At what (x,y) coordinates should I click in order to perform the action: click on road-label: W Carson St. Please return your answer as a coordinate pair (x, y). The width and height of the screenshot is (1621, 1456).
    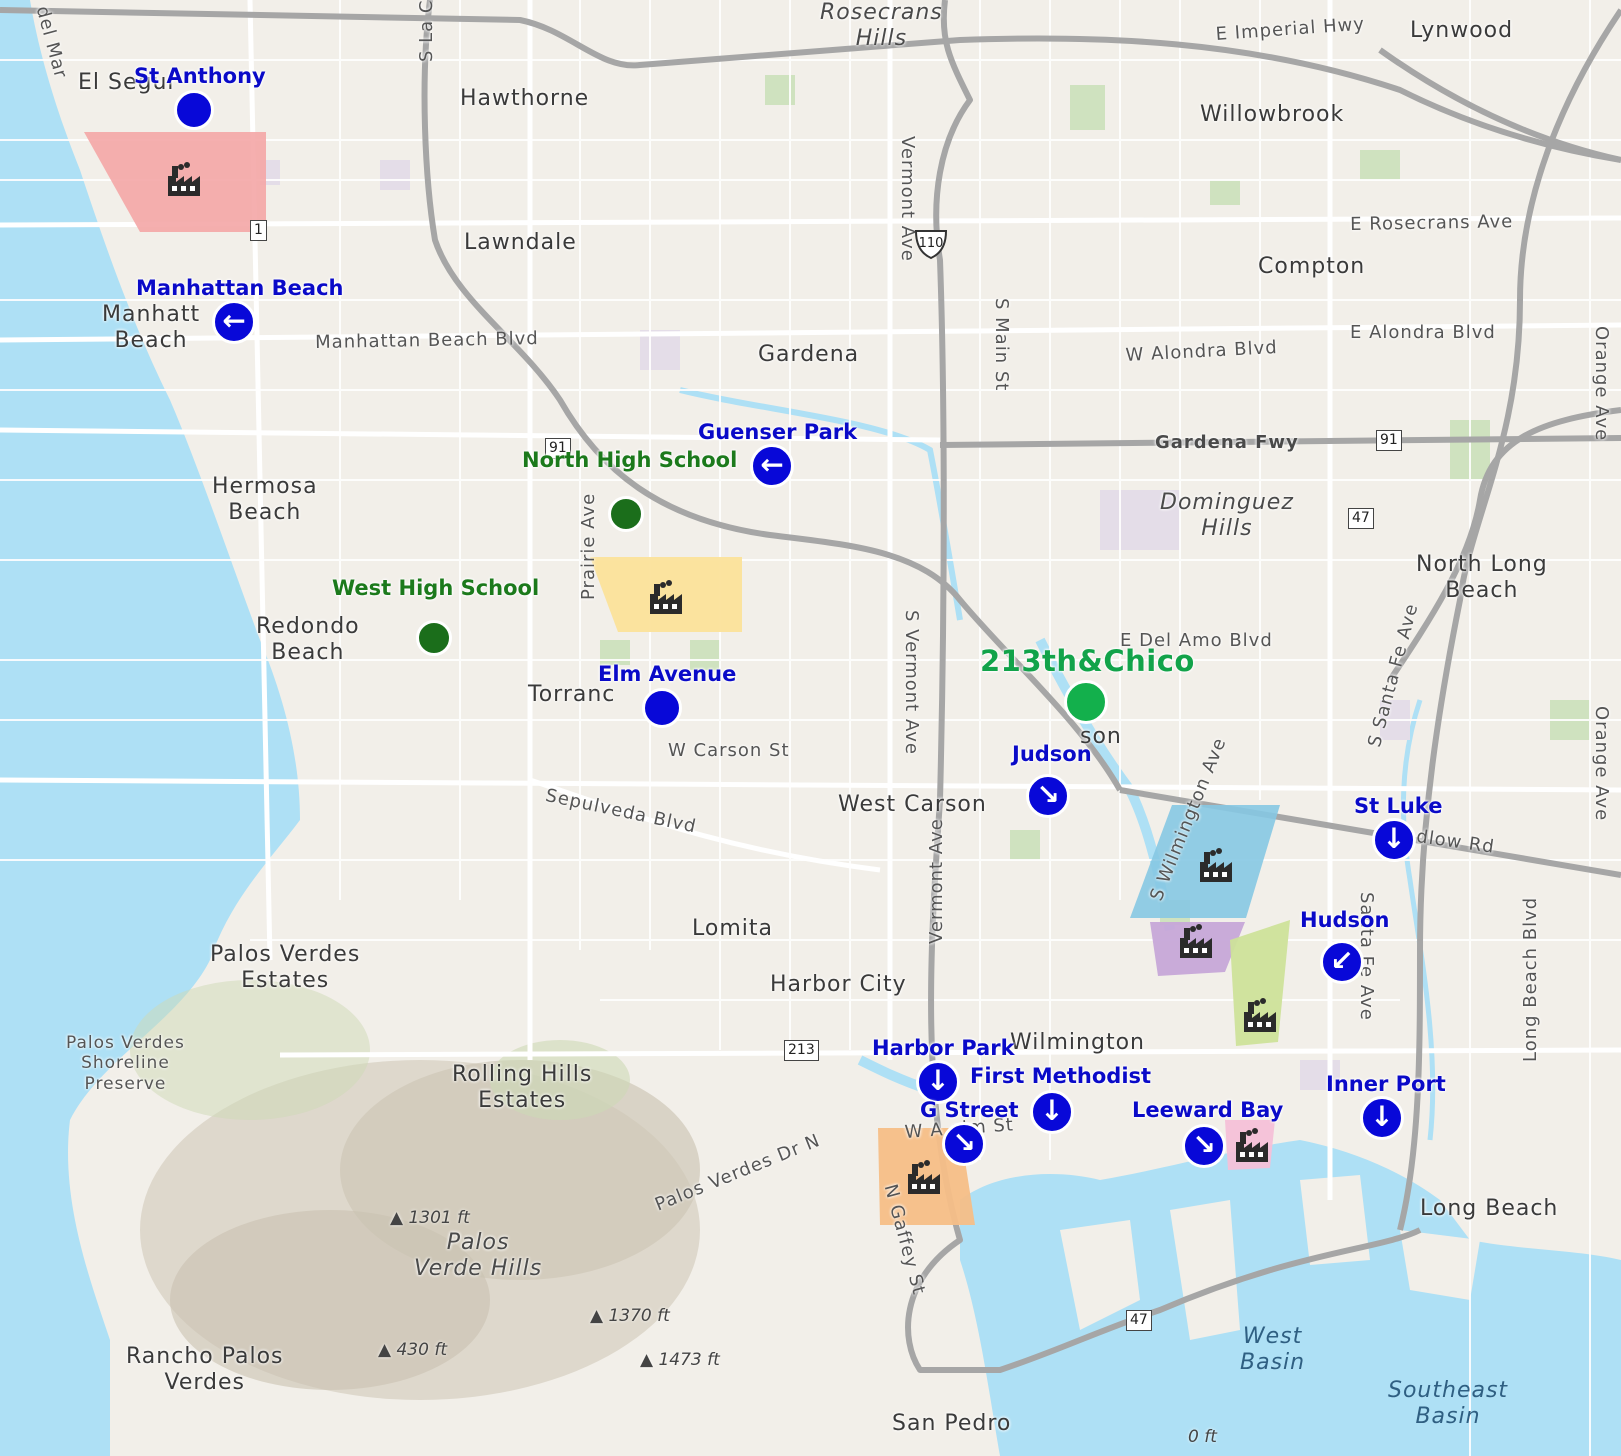
    Looking at the image, I should click on (729, 750).